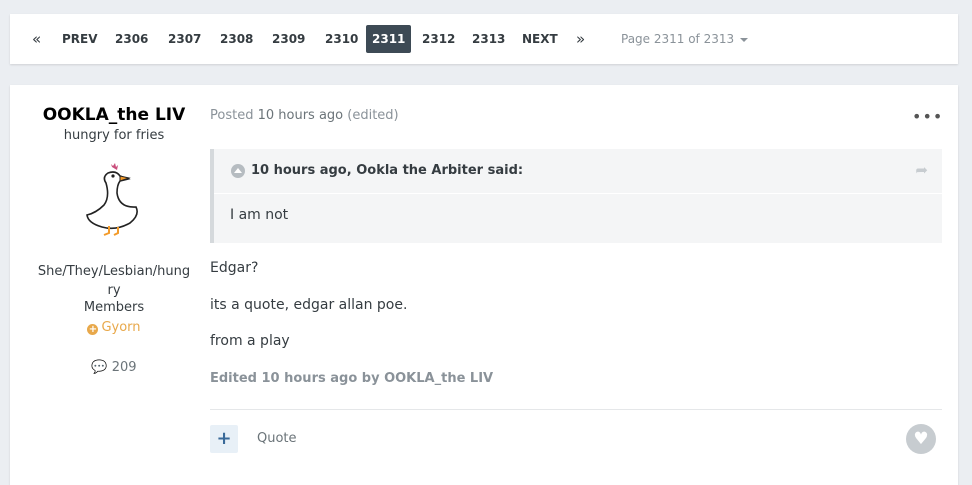 The width and height of the screenshot is (972, 485). What do you see at coordinates (121, 327) in the screenshot?
I see `rank-label: Gyorn` at bounding box center [121, 327].